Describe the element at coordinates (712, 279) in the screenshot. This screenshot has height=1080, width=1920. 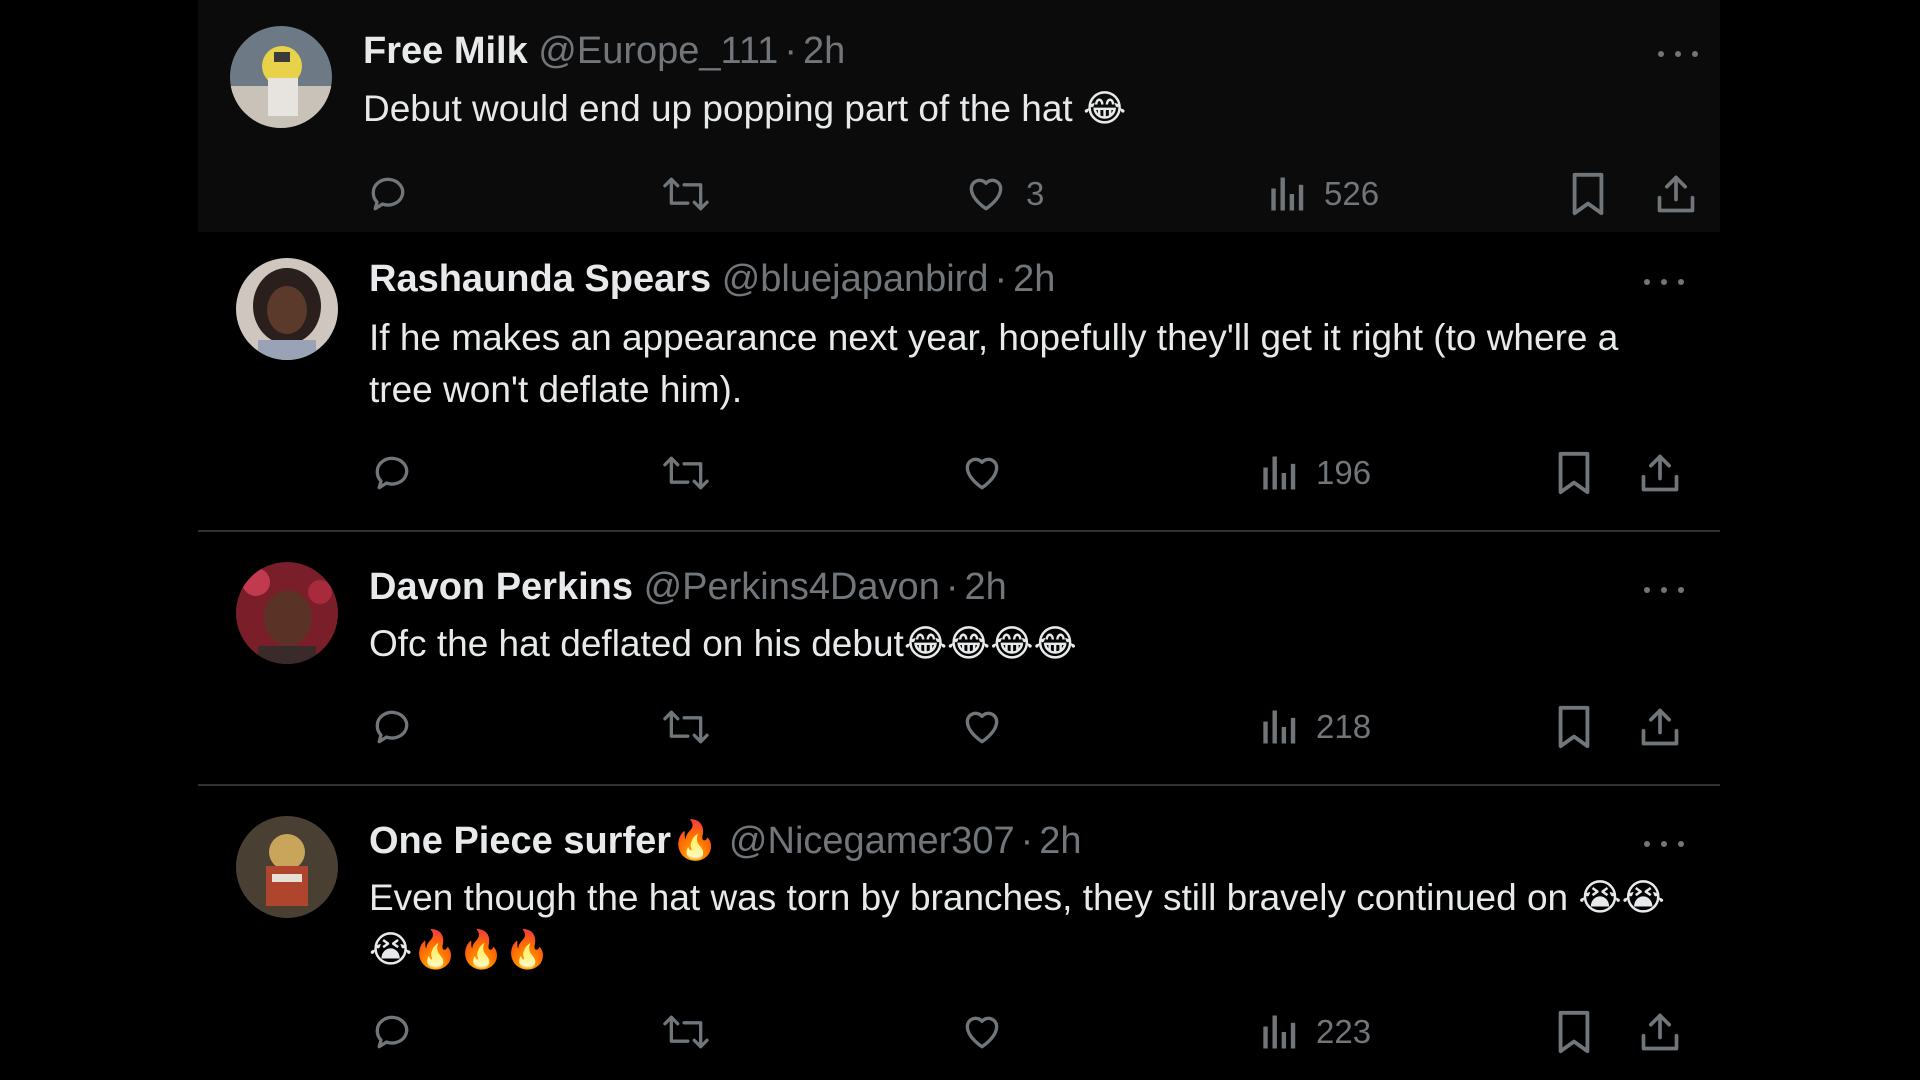
I see `tweet-header: Rashaunda Spears @bluejapanbird · 2h` at that location.